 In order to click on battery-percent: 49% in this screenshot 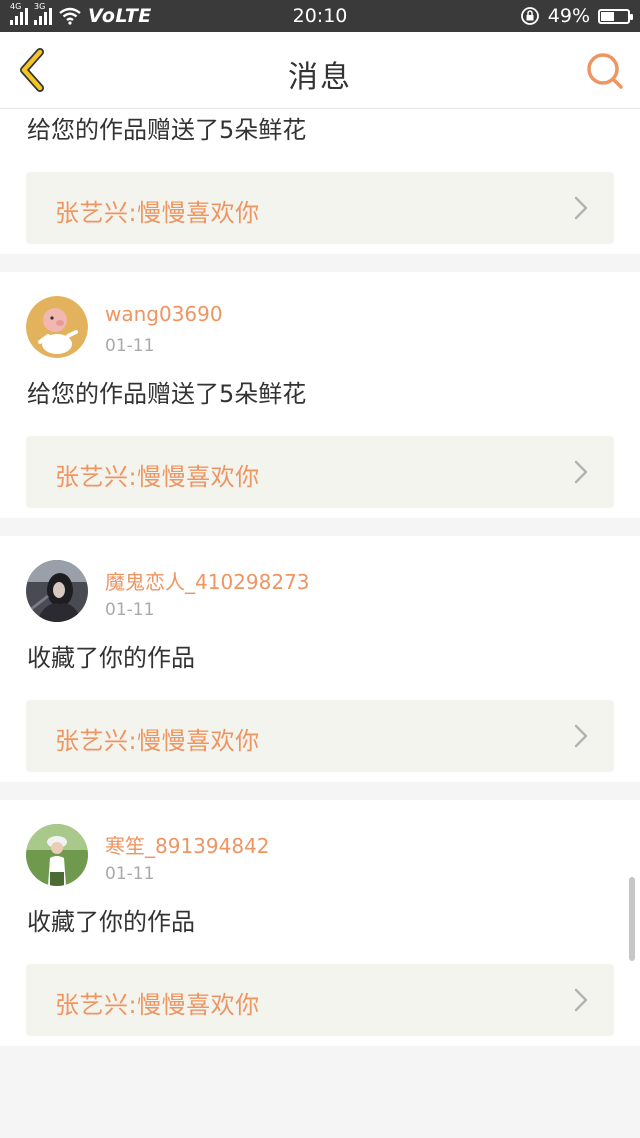, I will do `click(568, 16)`.